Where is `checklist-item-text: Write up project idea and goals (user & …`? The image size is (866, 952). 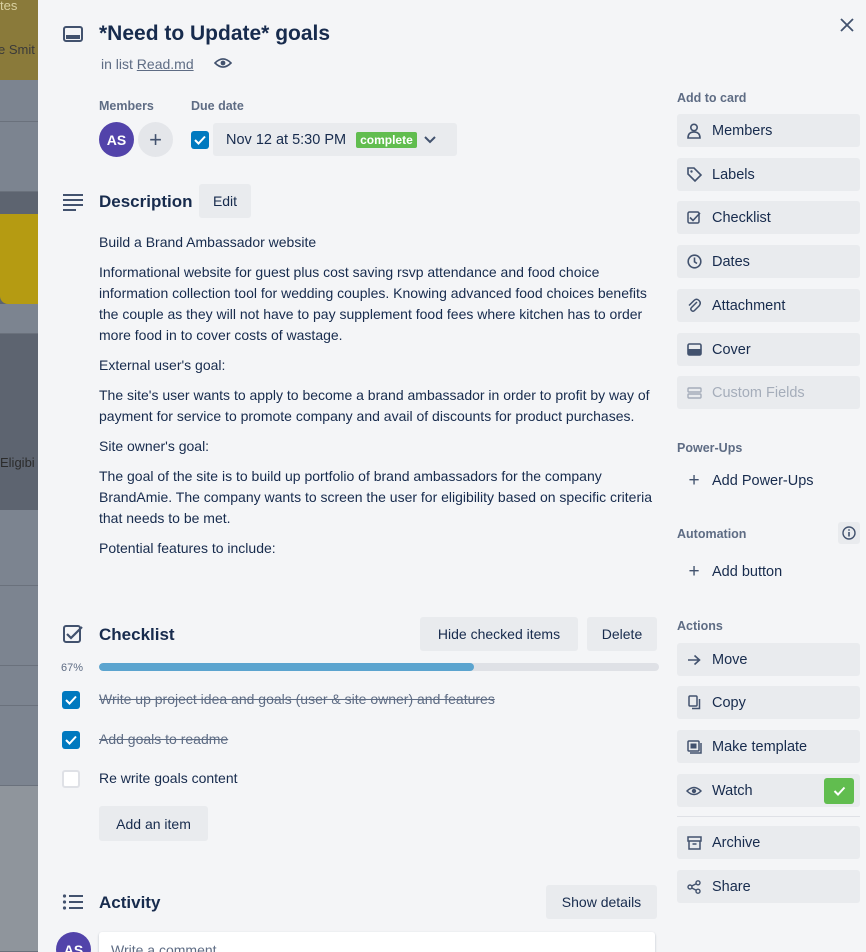
checklist-item-text: Write up project idea and goals (user & … is located at coordinates (297, 699).